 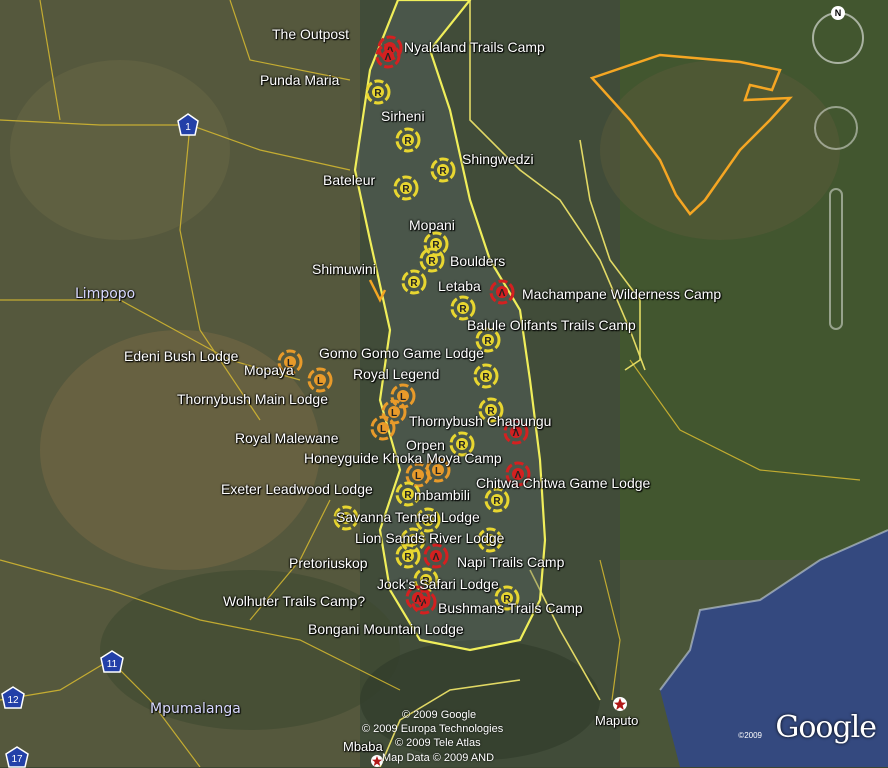 What do you see at coordinates (433, 729) in the screenshot?
I see `copyright-europa: © 2009 Europa Technologies` at bounding box center [433, 729].